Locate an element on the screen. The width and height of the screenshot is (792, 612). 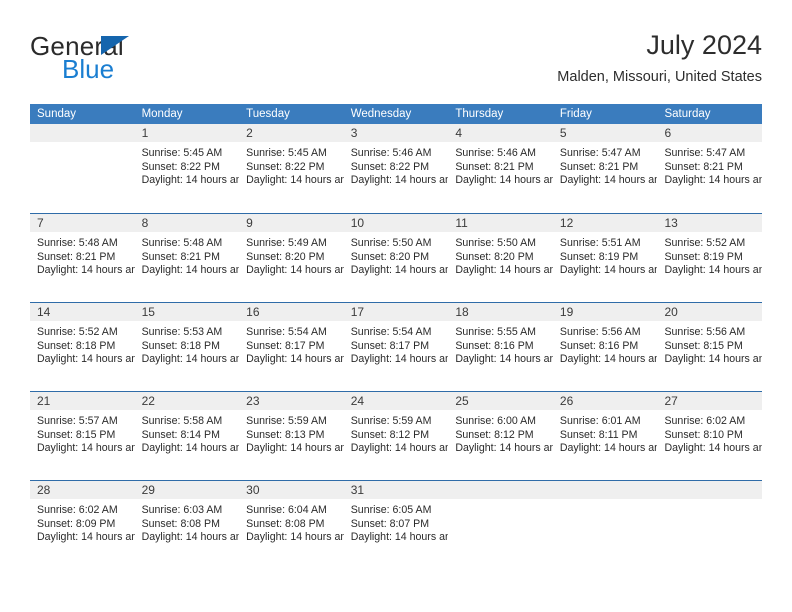
day-number: 16 is located at coordinates (253, 312).